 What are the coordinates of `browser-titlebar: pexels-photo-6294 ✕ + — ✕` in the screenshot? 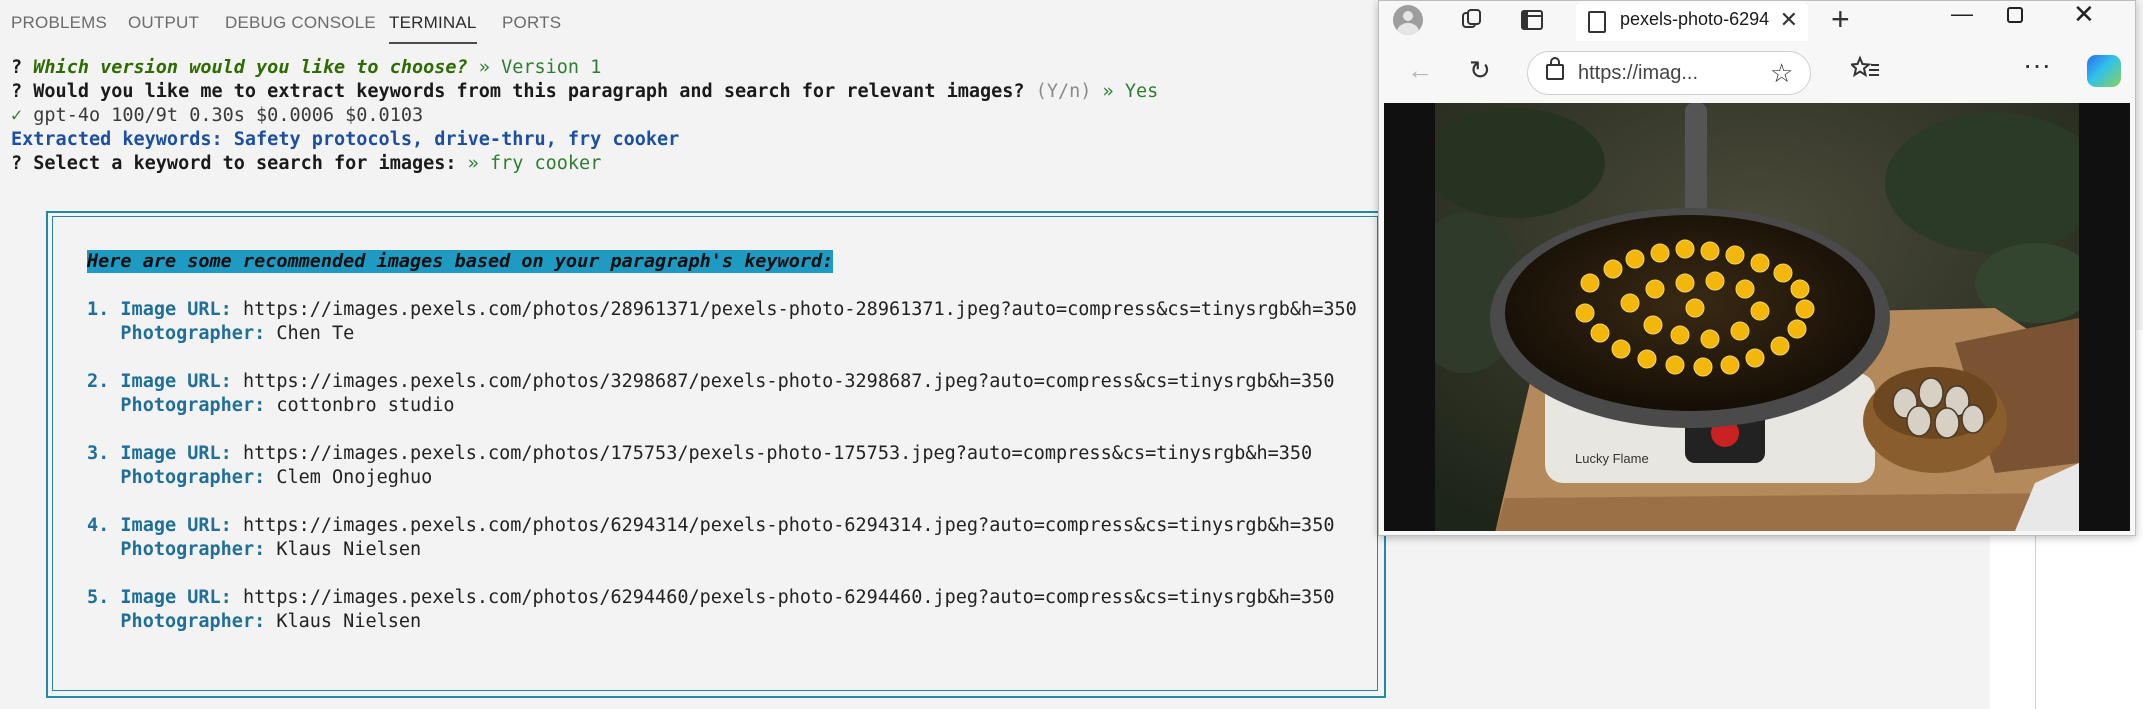 It's located at (1757, 20).